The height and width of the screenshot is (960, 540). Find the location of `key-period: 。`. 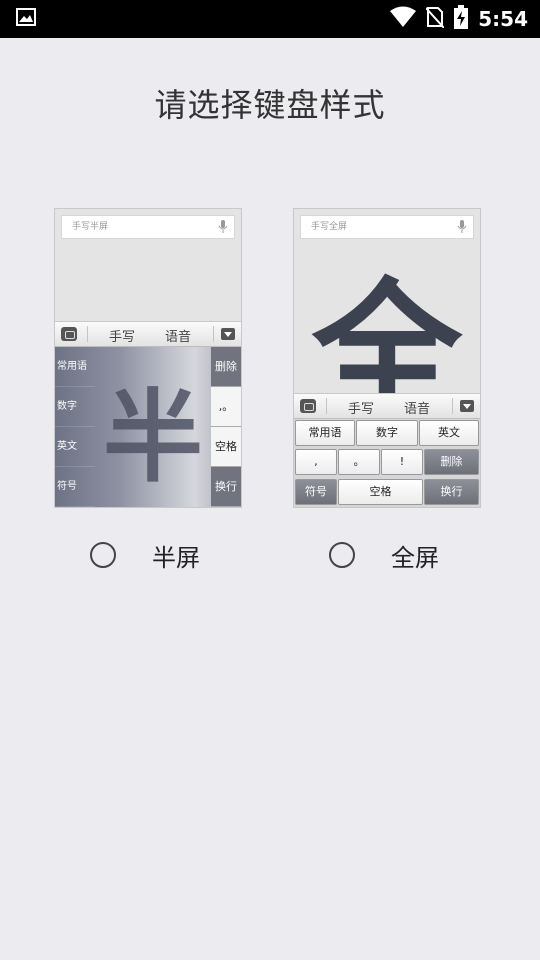

key-period: 。 is located at coordinates (359, 462).